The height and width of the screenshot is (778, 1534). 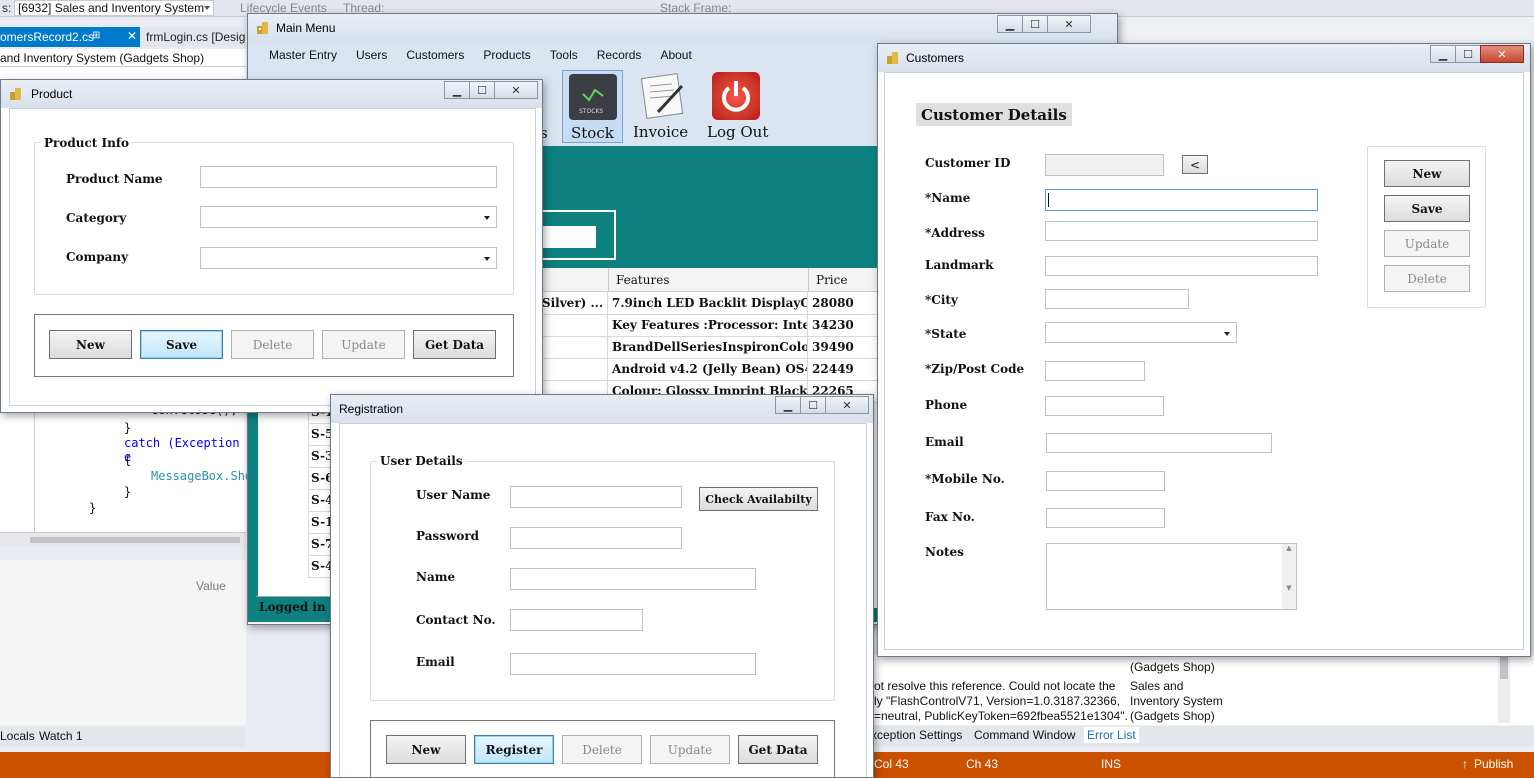 What do you see at coordinates (935, 58) in the screenshot?
I see `window-title: Customers` at bounding box center [935, 58].